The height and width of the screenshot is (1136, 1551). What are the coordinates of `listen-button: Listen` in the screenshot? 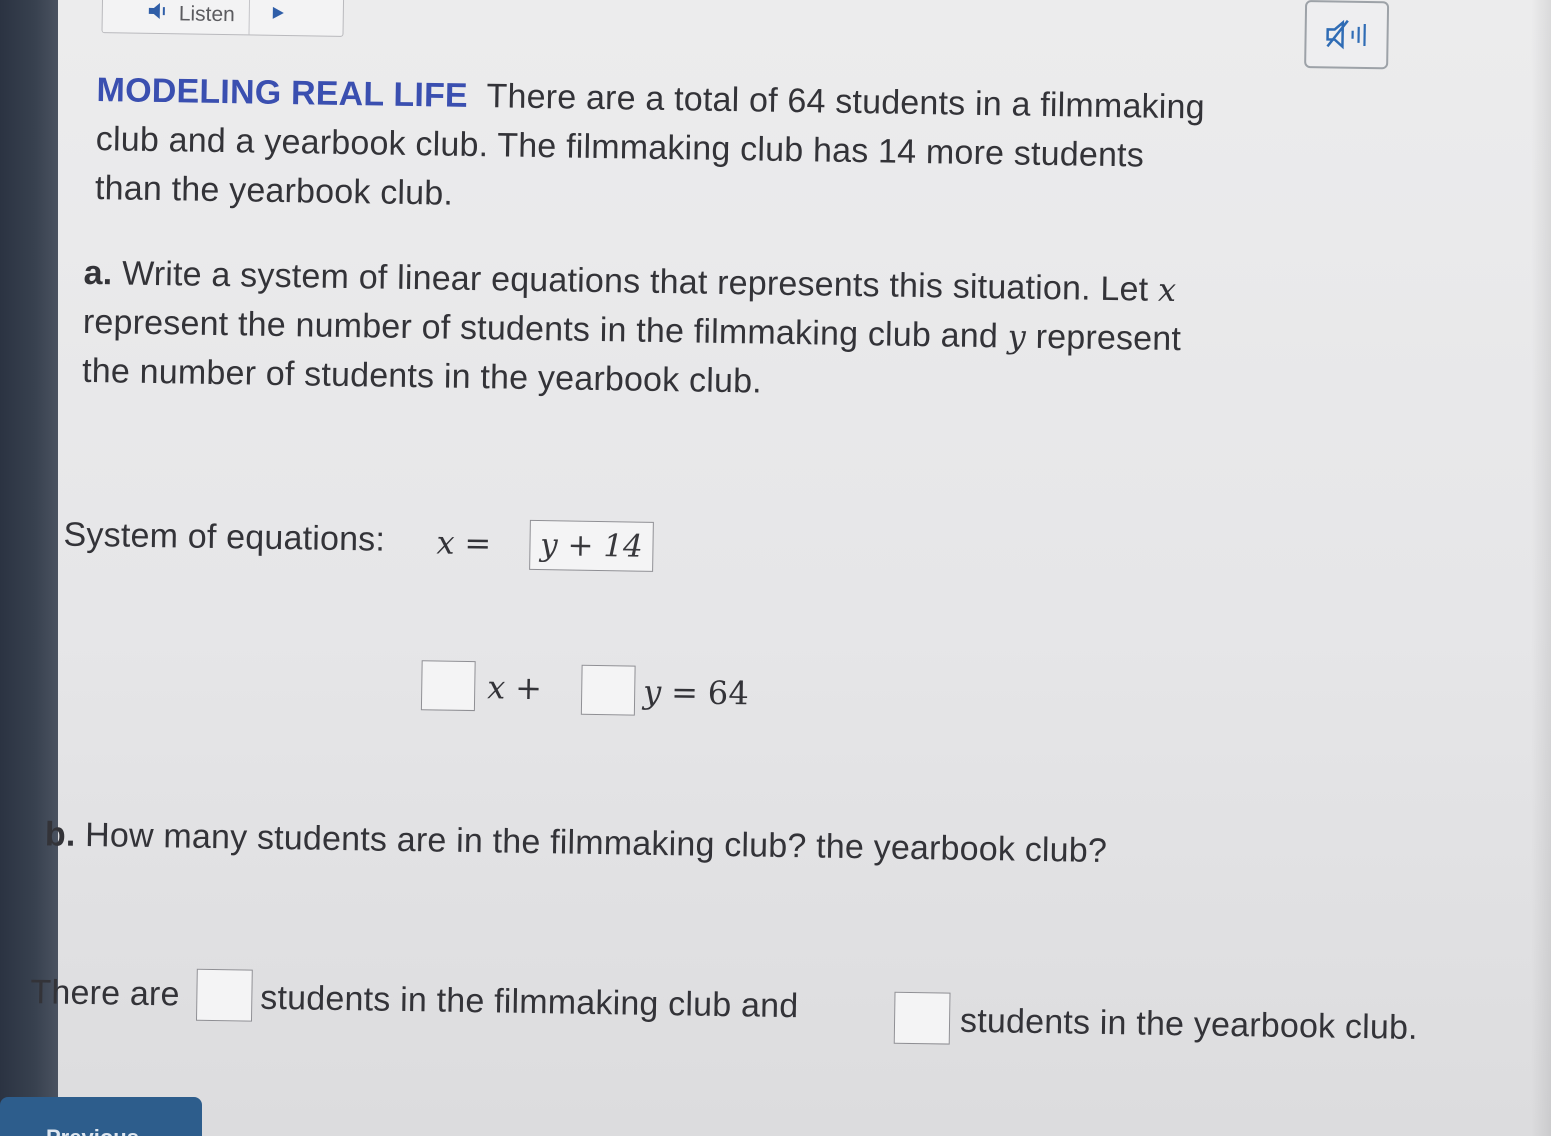 It's located at (176, 17).